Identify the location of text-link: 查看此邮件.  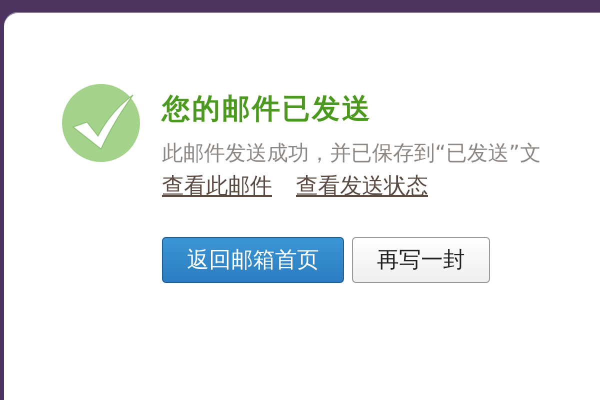
(217, 187).